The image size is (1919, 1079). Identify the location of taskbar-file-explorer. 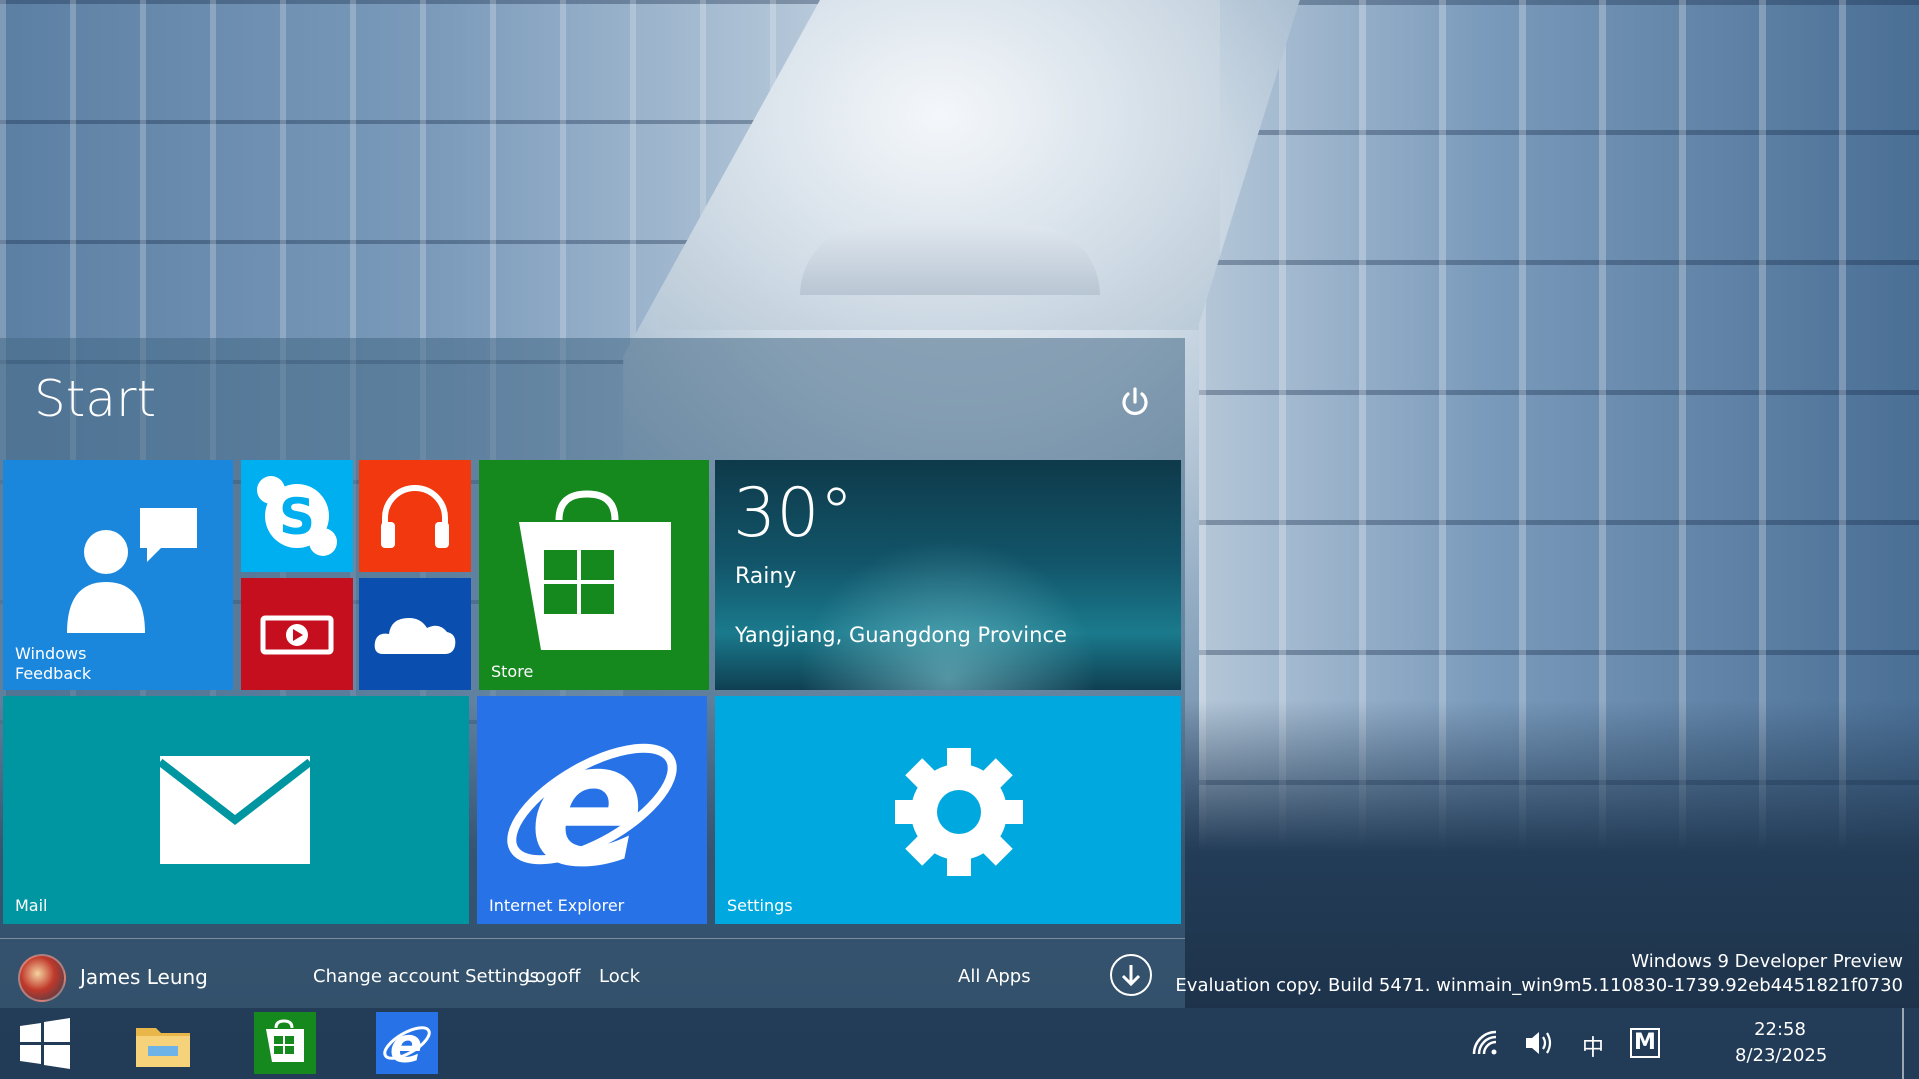
(163, 1043).